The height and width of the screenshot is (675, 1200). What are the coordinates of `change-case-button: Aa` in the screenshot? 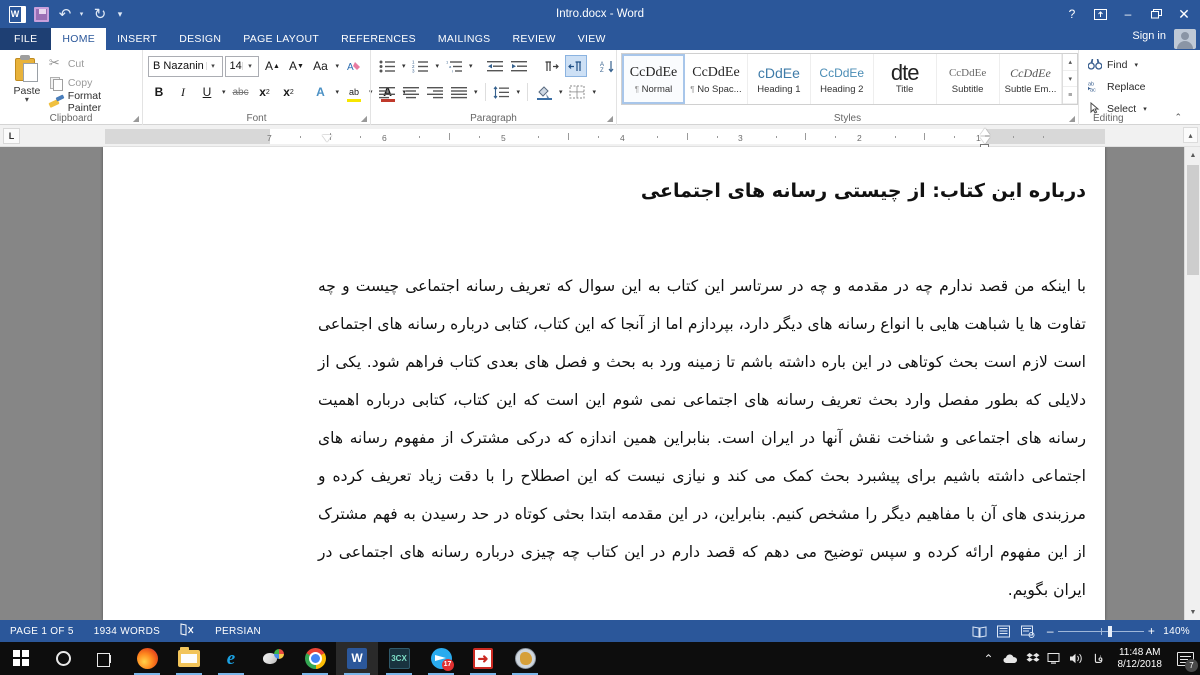 It's located at (320, 66).